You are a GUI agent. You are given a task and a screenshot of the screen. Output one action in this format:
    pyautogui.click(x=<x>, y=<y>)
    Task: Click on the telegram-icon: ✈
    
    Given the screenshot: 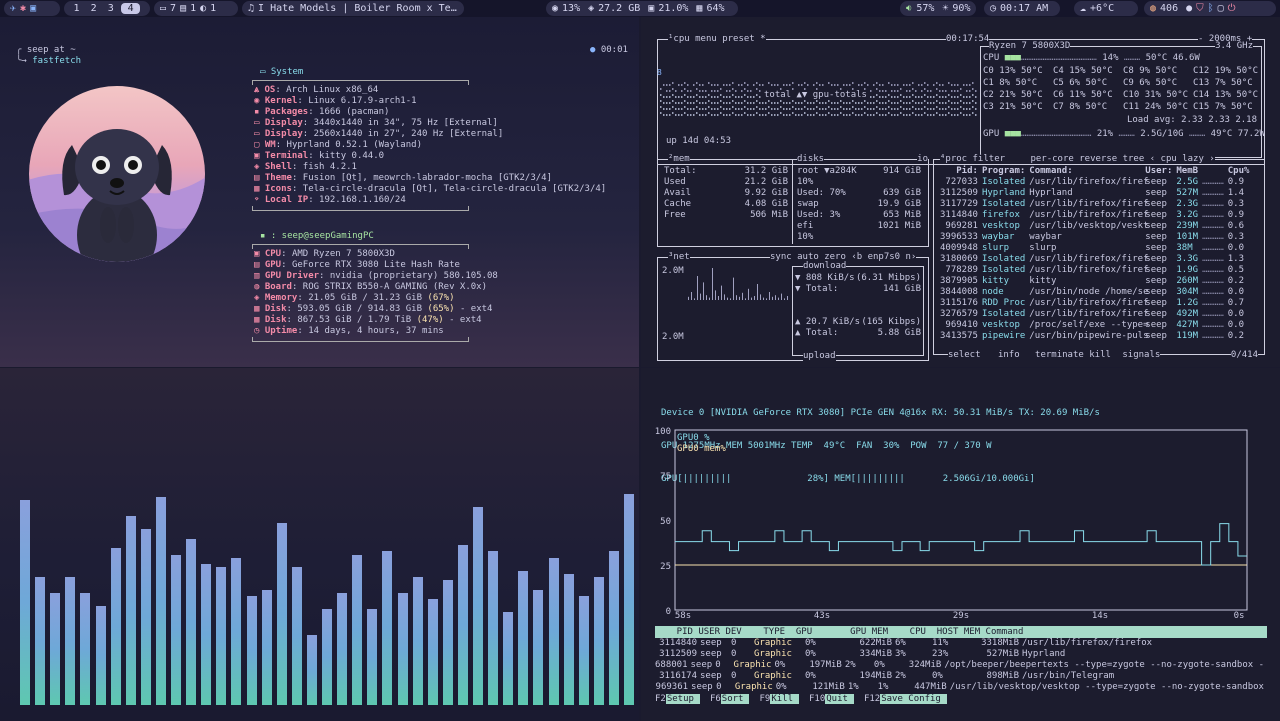 What is the action you would take?
    pyautogui.click(x=13, y=8)
    